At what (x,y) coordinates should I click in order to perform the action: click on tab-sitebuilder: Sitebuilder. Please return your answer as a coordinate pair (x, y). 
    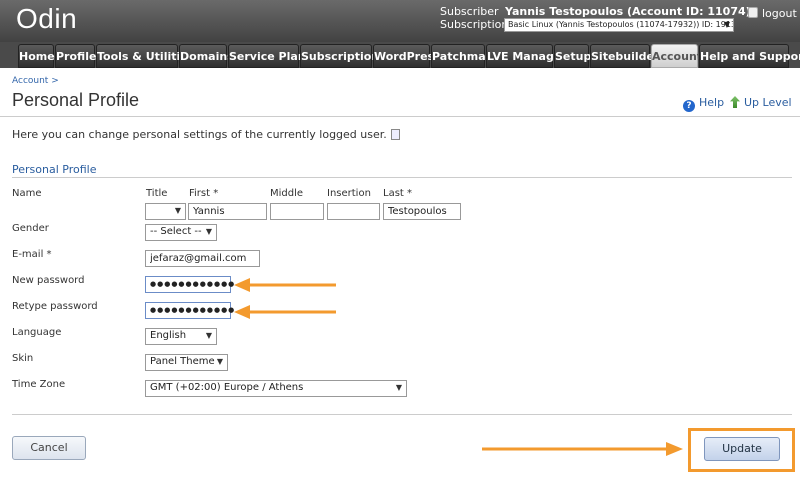
    Looking at the image, I should click on (624, 56).